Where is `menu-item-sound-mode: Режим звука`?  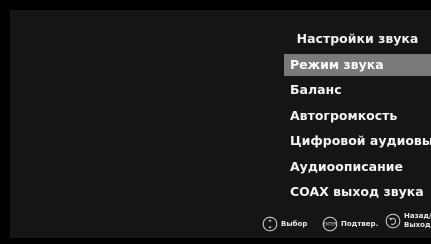
menu-item-sound-mode: Режим звука is located at coordinates (357, 65).